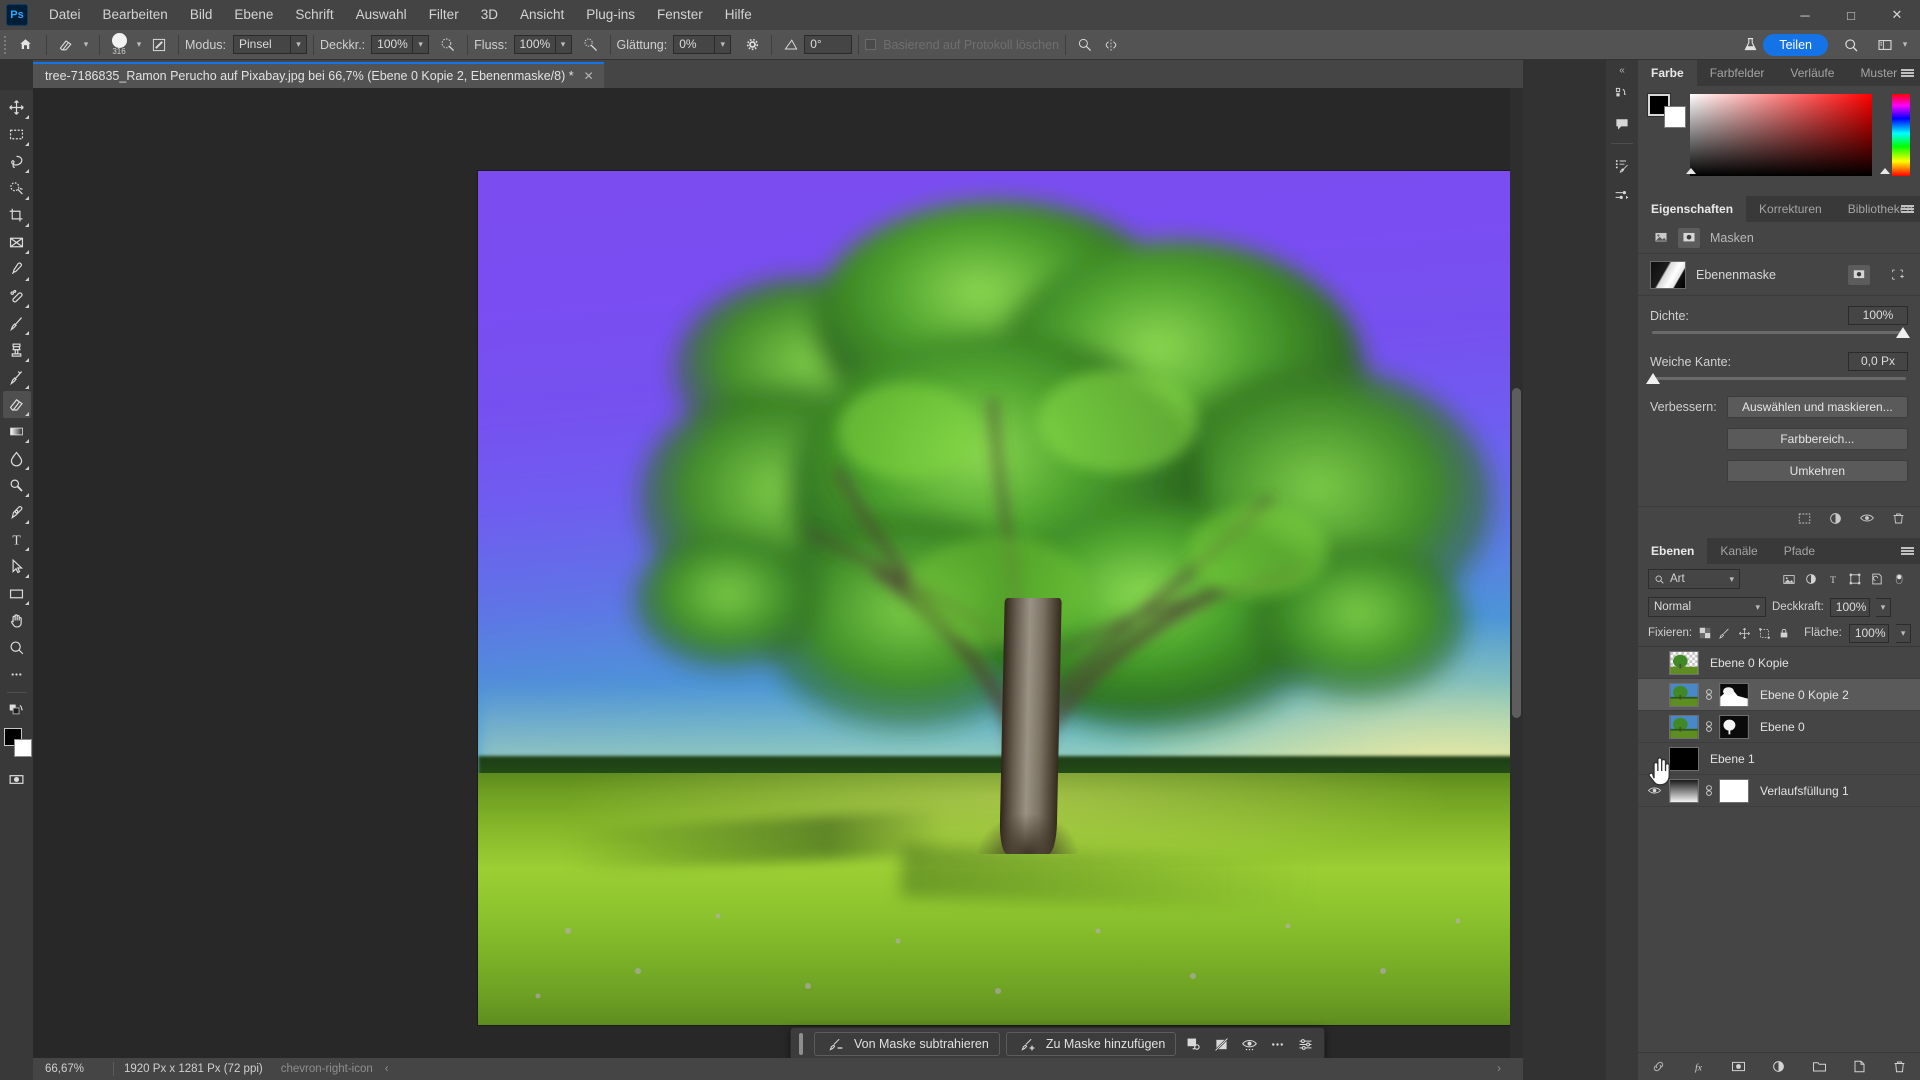 The height and width of the screenshot is (1080, 1920). Describe the element at coordinates (1883, 607) in the screenshot. I see `layer-opacity-caret: ▾` at that location.